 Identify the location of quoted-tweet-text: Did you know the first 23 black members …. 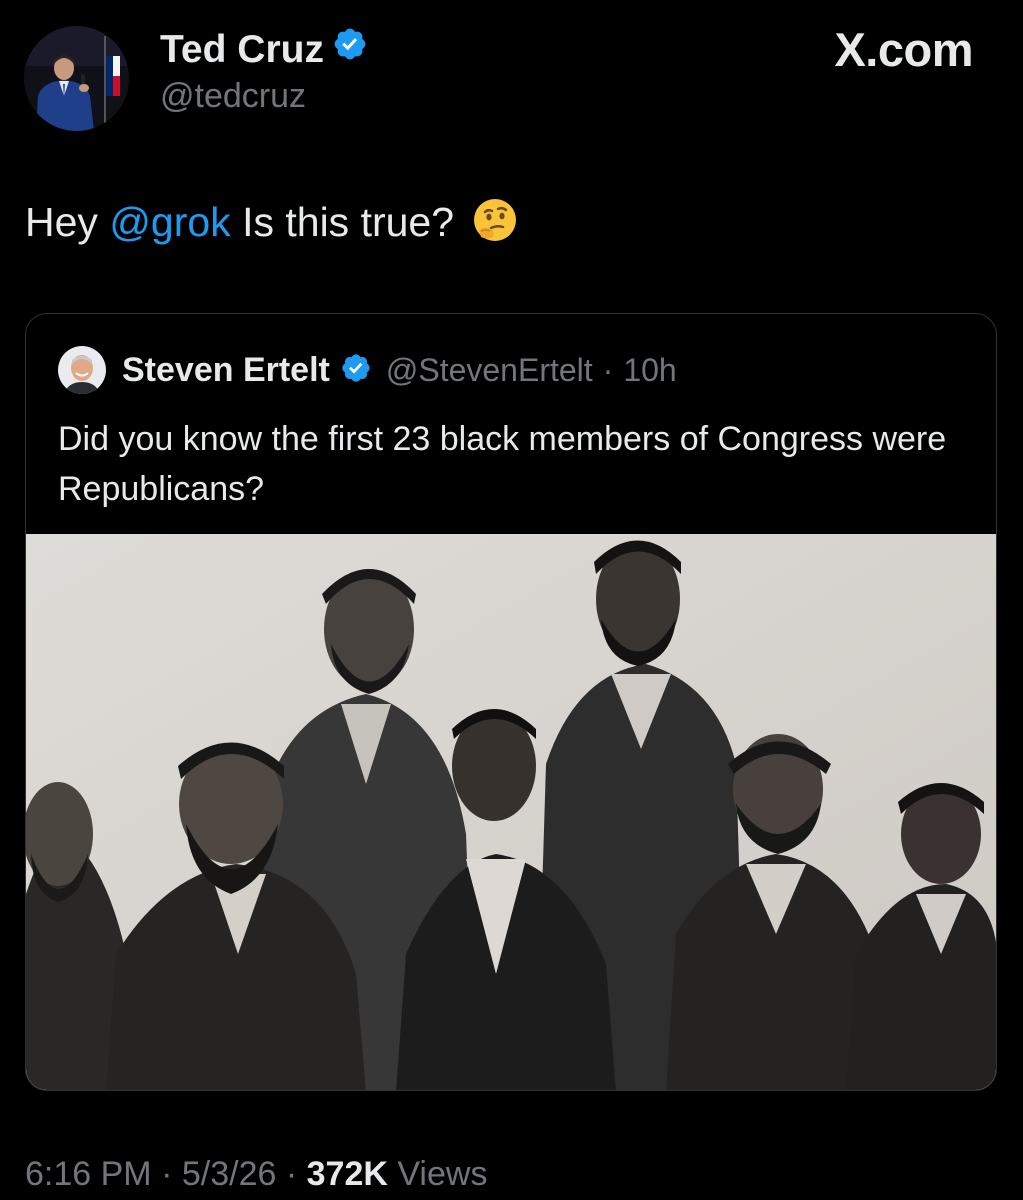
(502, 464).